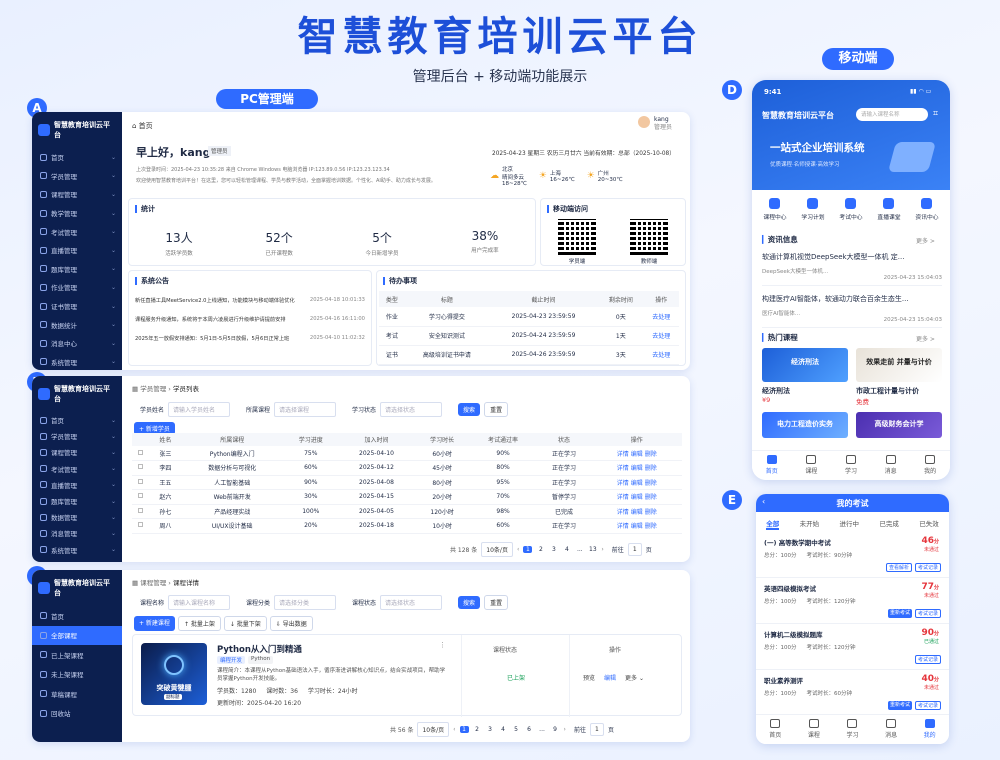 The height and width of the screenshot is (760, 1000). What do you see at coordinates (153, 389) in the screenshot?
I see `breadcrumb-1: 学员管理` at bounding box center [153, 389].